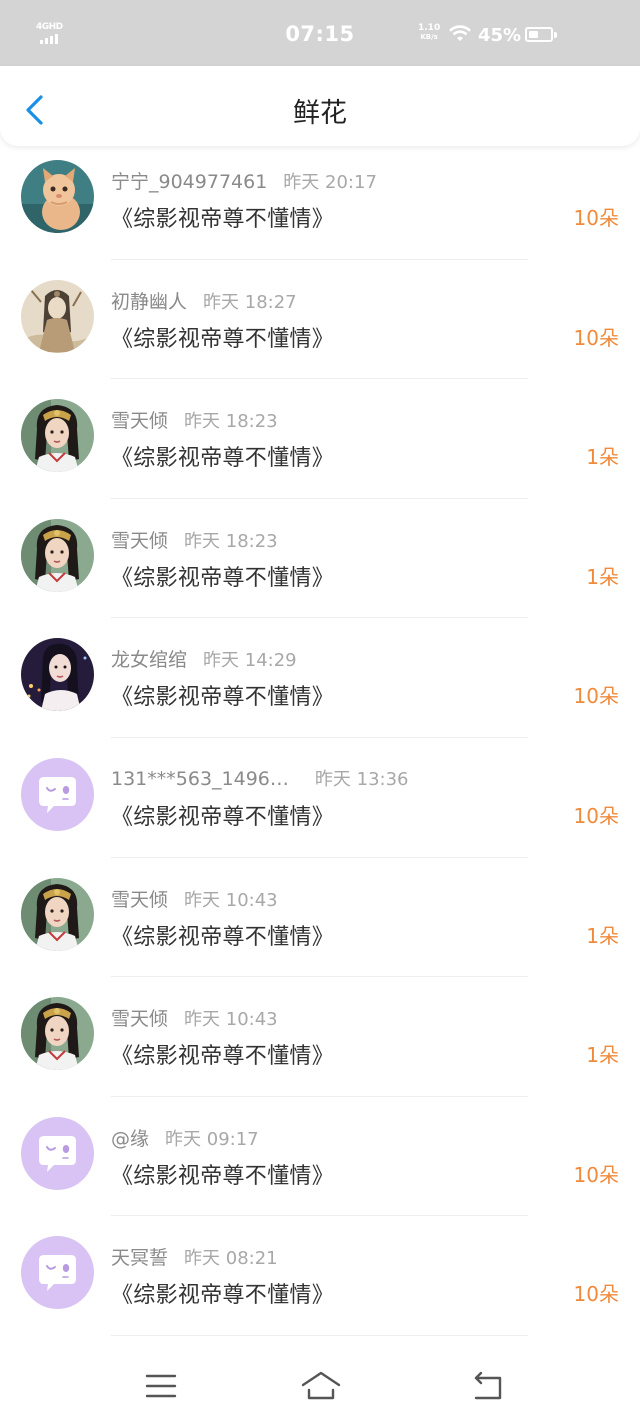  What do you see at coordinates (250, 661) in the screenshot?
I see `timestamp: 昨天 14:29` at bounding box center [250, 661].